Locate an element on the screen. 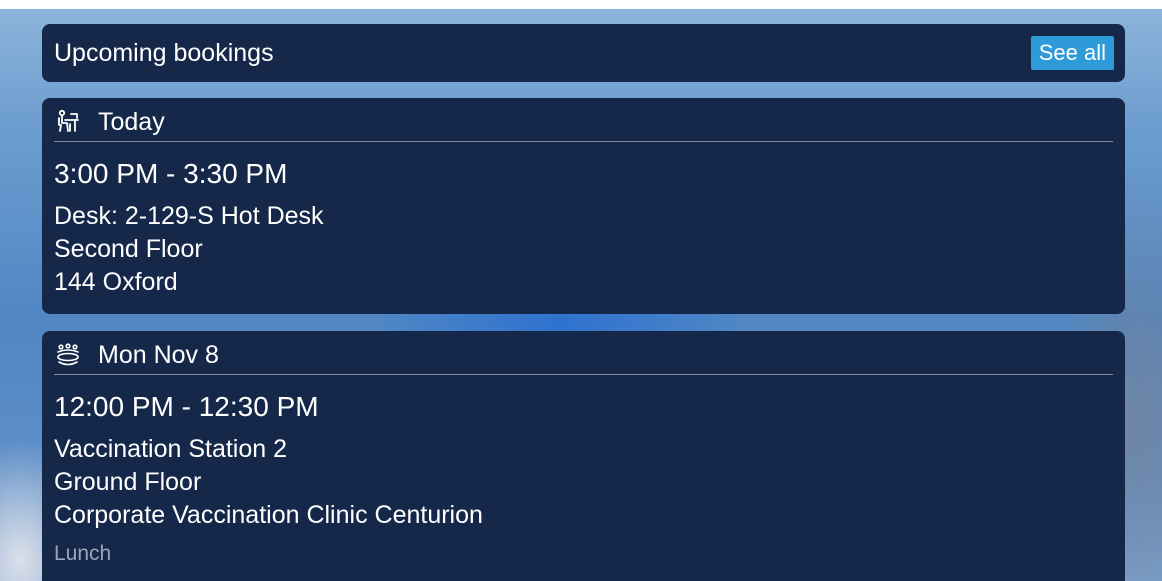  booking-time: 3:00 PM - 3:30 PM is located at coordinates (171, 173).